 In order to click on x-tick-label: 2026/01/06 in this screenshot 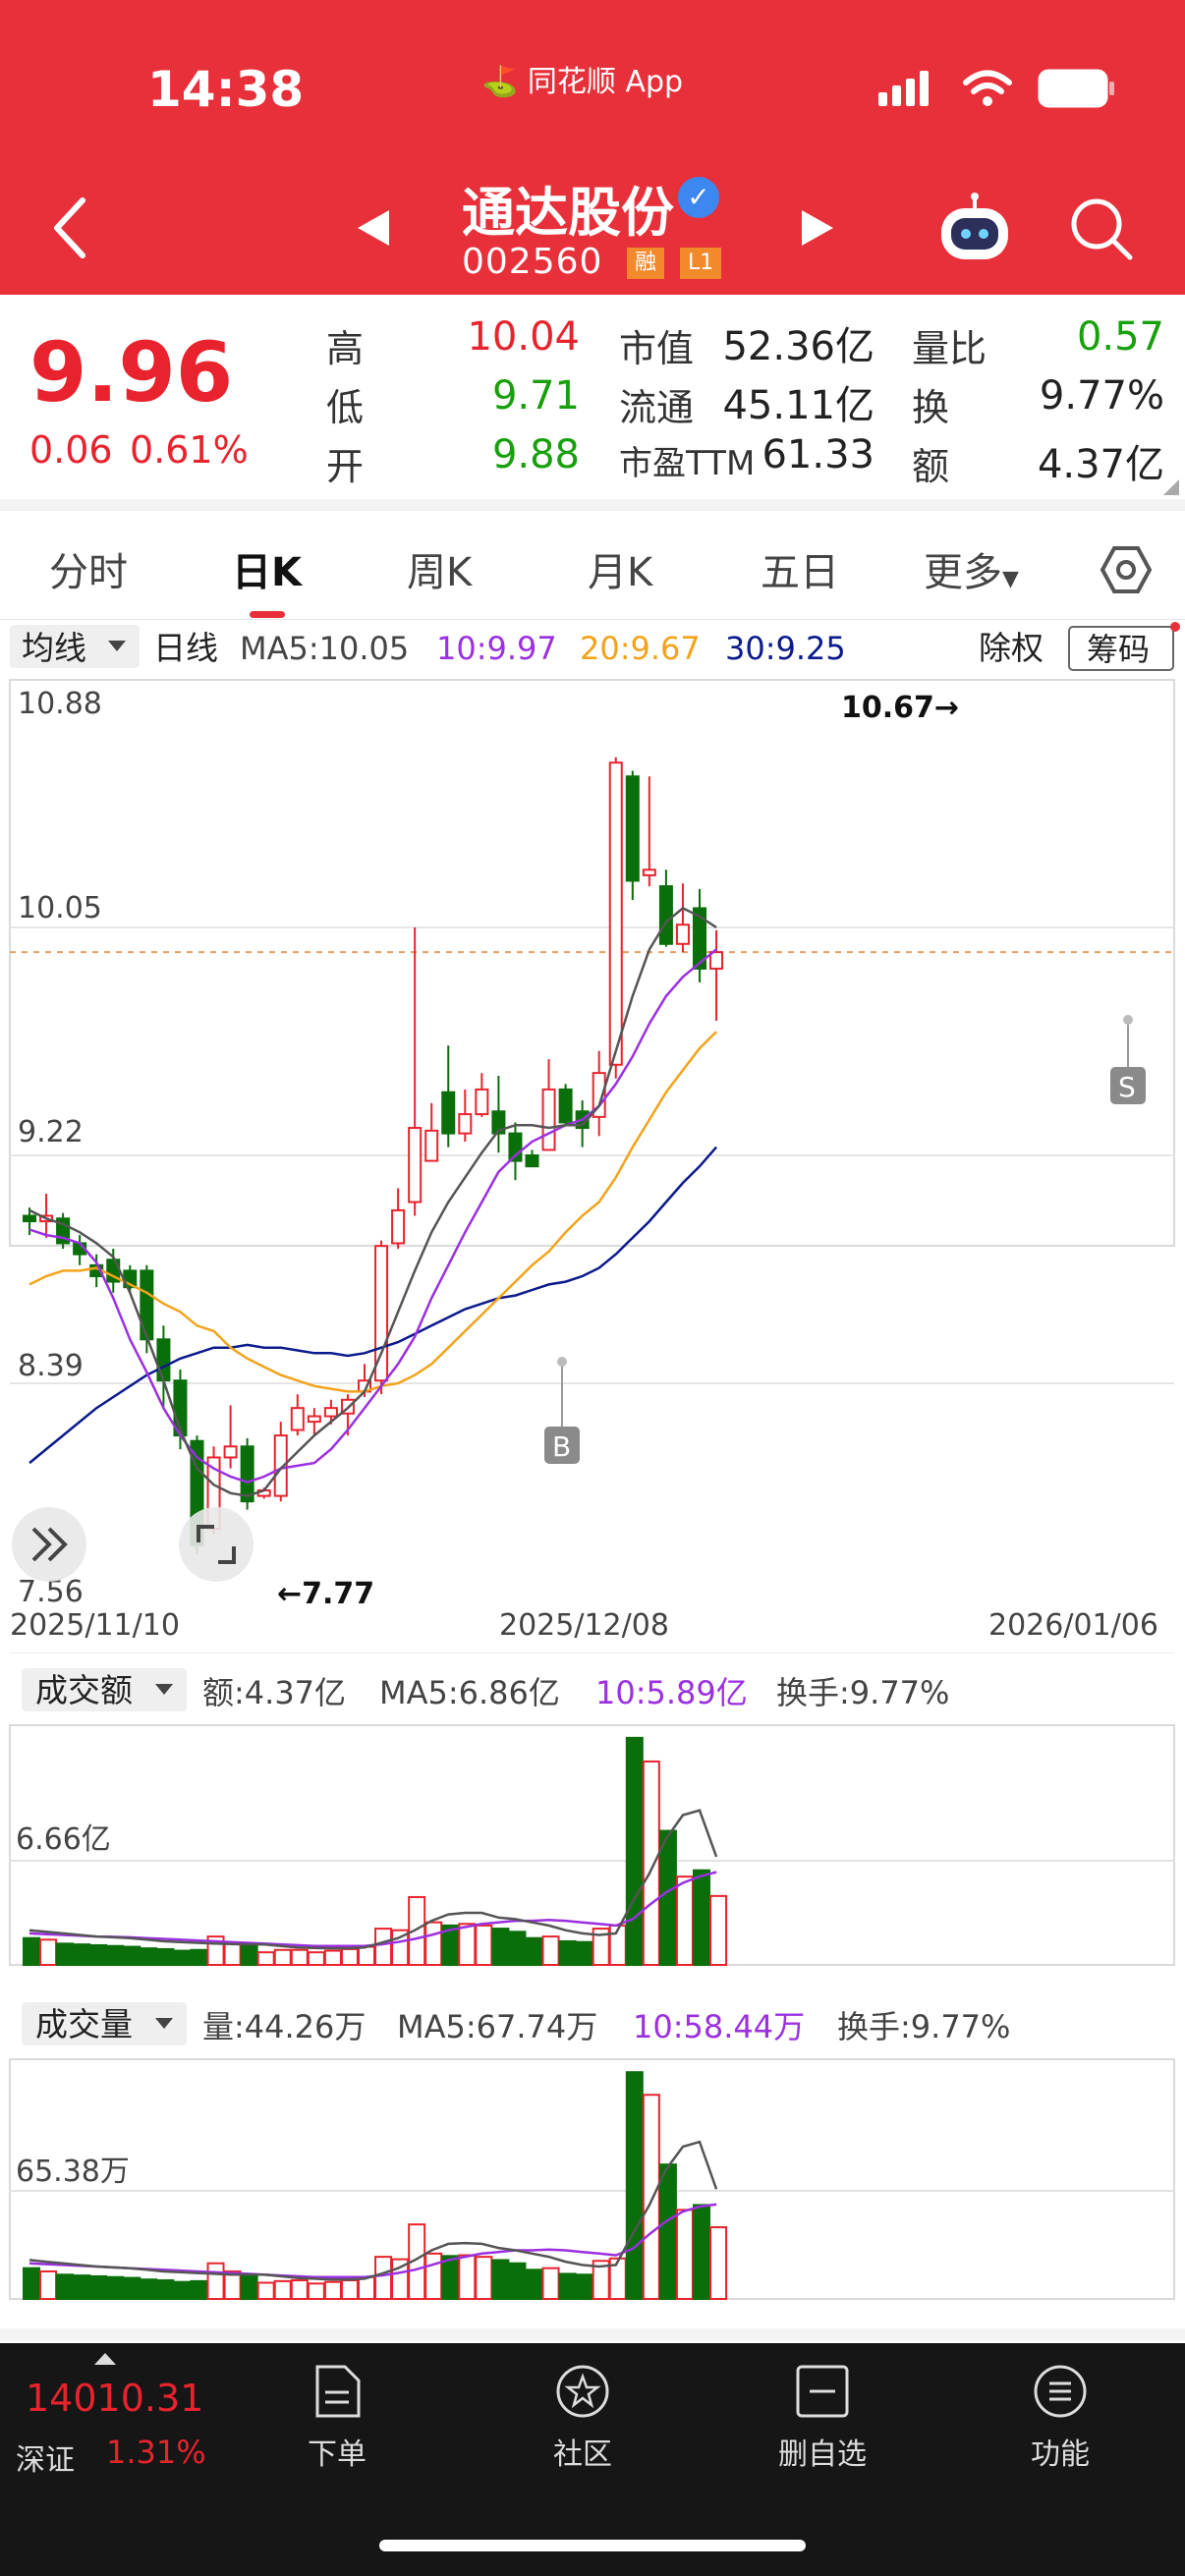, I will do `click(1073, 1625)`.